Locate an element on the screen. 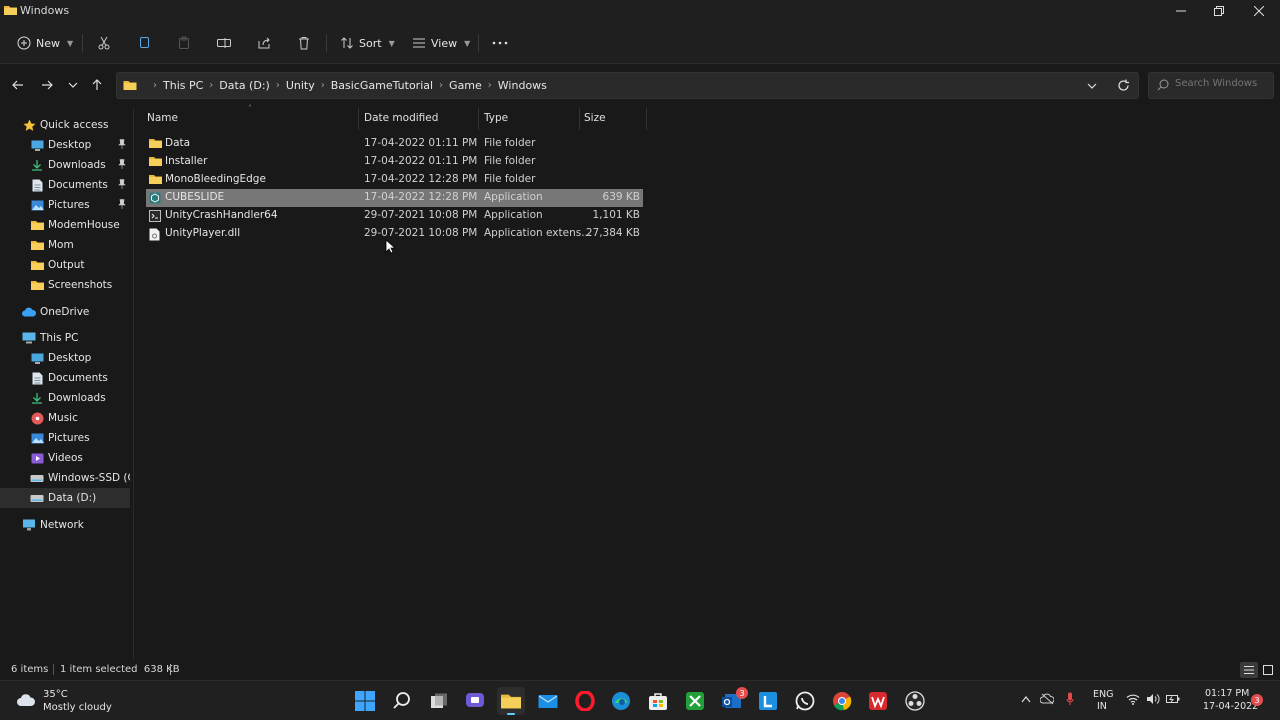  language-code: ENG is located at coordinates (1103, 694).